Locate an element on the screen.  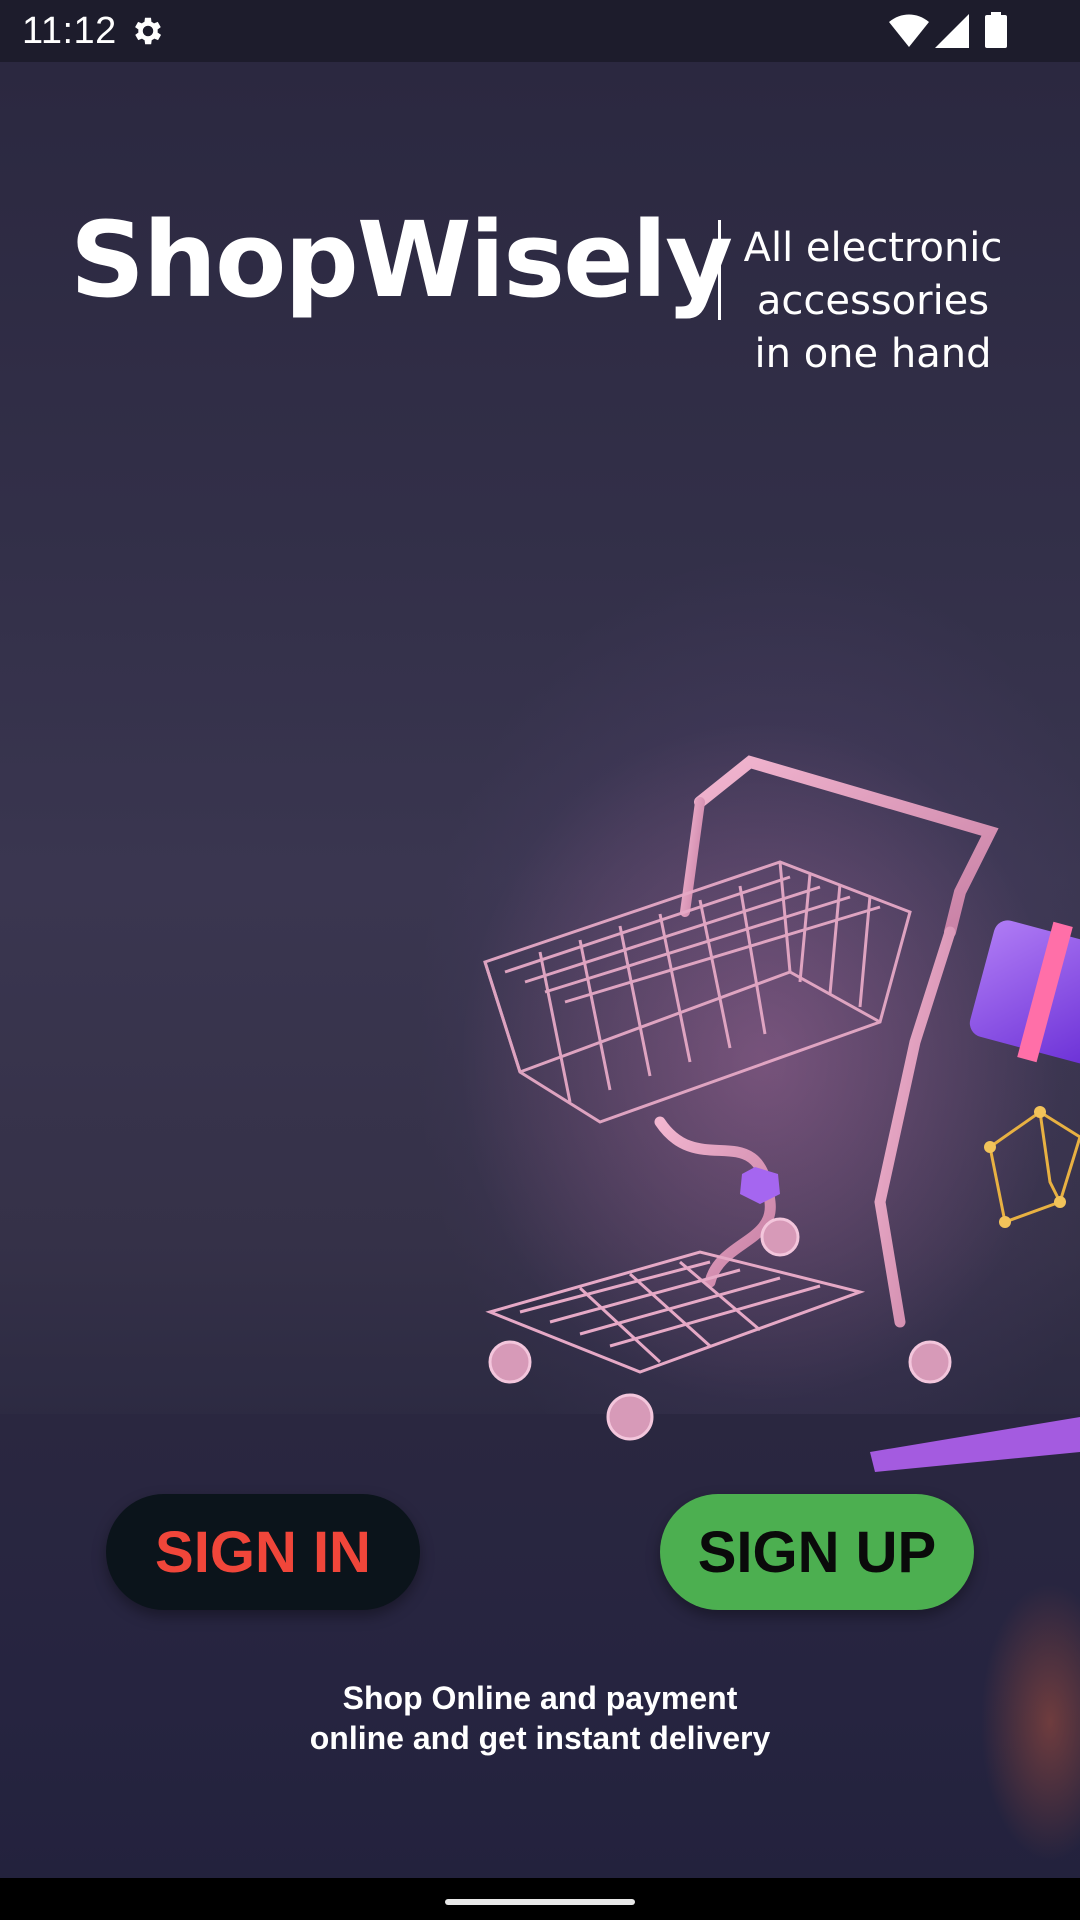
gear-icon is located at coordinates (148, 31).